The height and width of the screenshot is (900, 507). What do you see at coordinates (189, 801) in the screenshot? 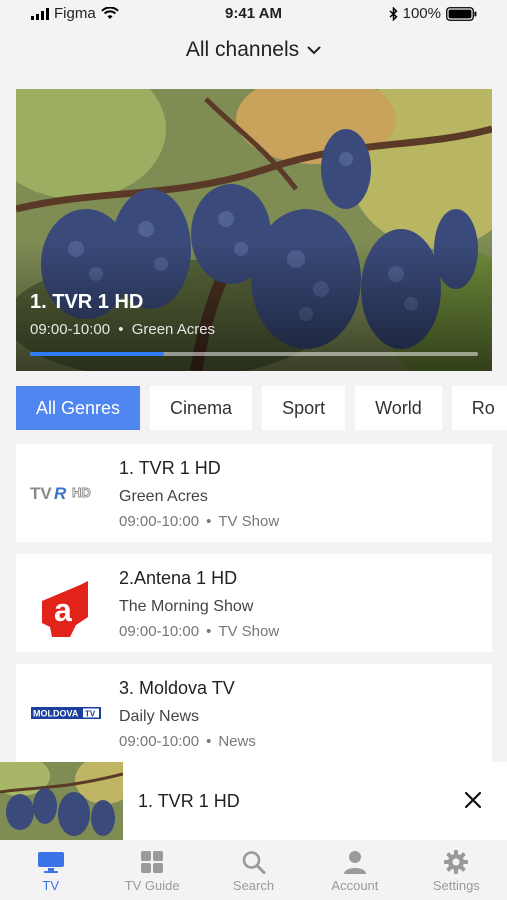
I see `mini-player-channel: 1. TVR 1 HD` at bounding box center [189, 801].